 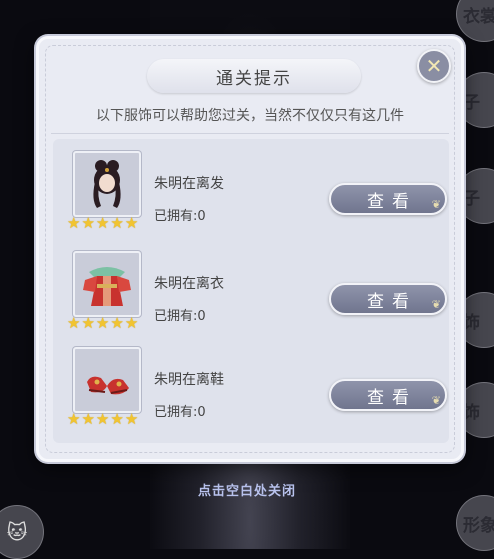 I want to click on hair-icon, so click(x=107, y=184).